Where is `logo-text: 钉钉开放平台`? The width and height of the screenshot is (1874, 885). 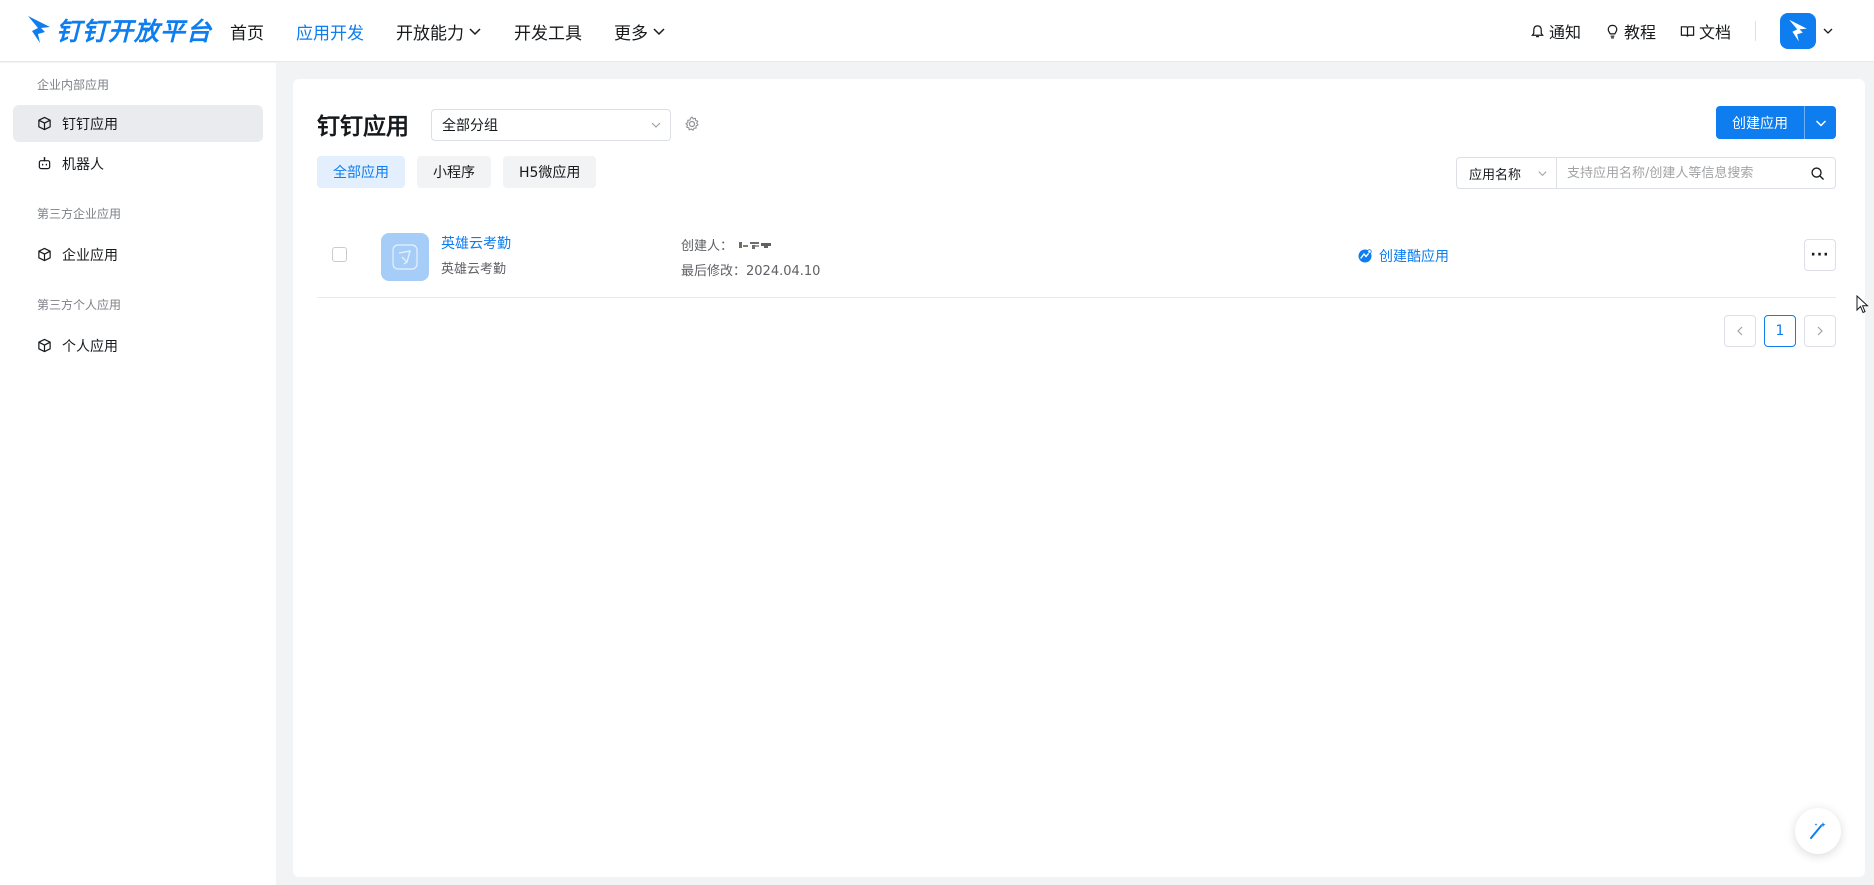
logo-text: 钉钉开放平台 is located at coordinates (134, 31).